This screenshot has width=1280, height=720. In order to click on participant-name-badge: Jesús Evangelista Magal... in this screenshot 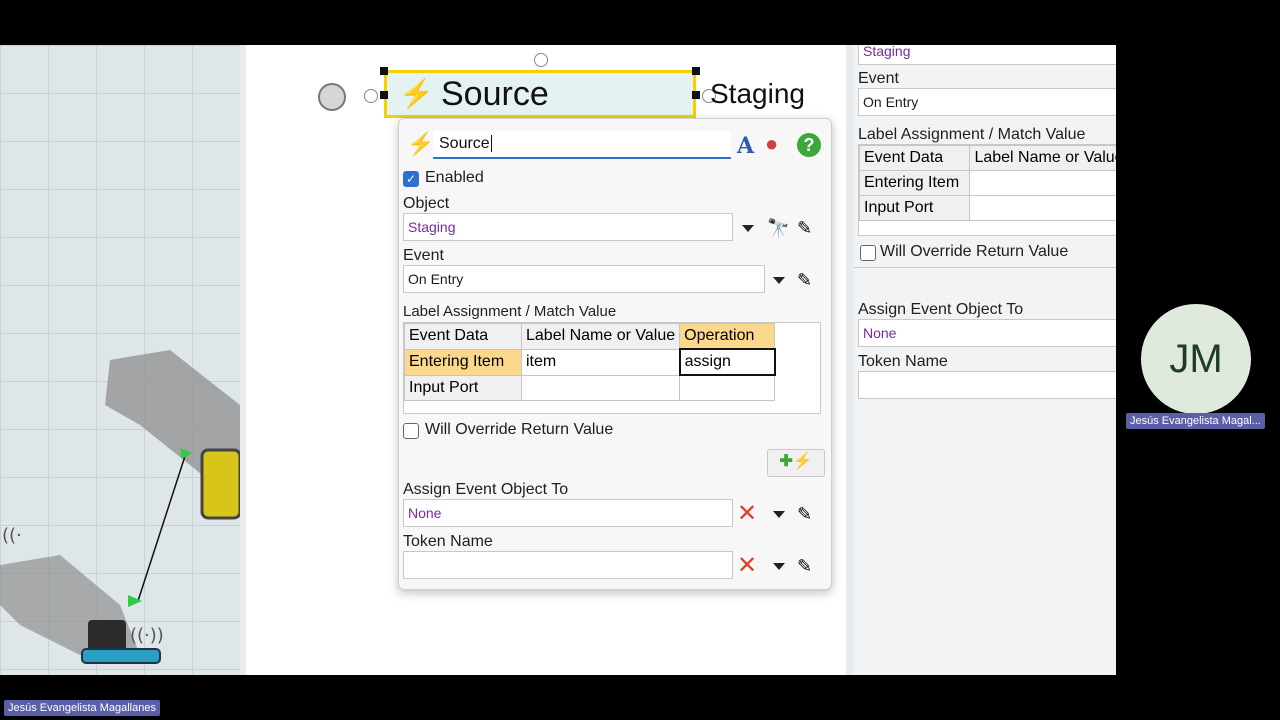, I will do `click(1195, 421)`.